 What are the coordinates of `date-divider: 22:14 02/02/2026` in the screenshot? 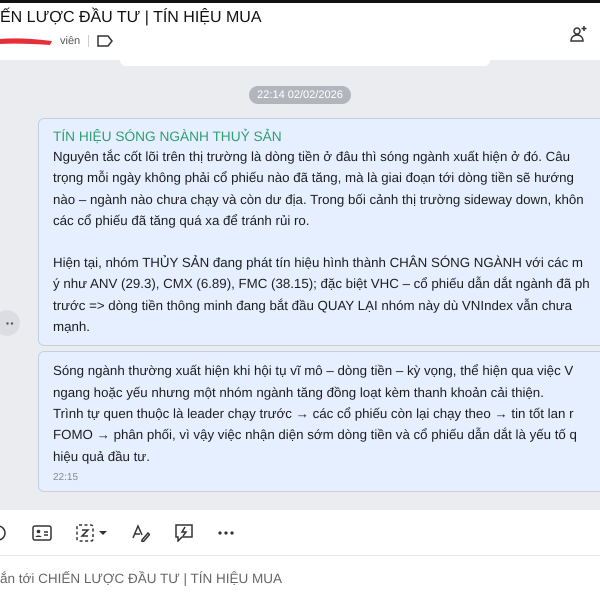 It's located at (300, 95).